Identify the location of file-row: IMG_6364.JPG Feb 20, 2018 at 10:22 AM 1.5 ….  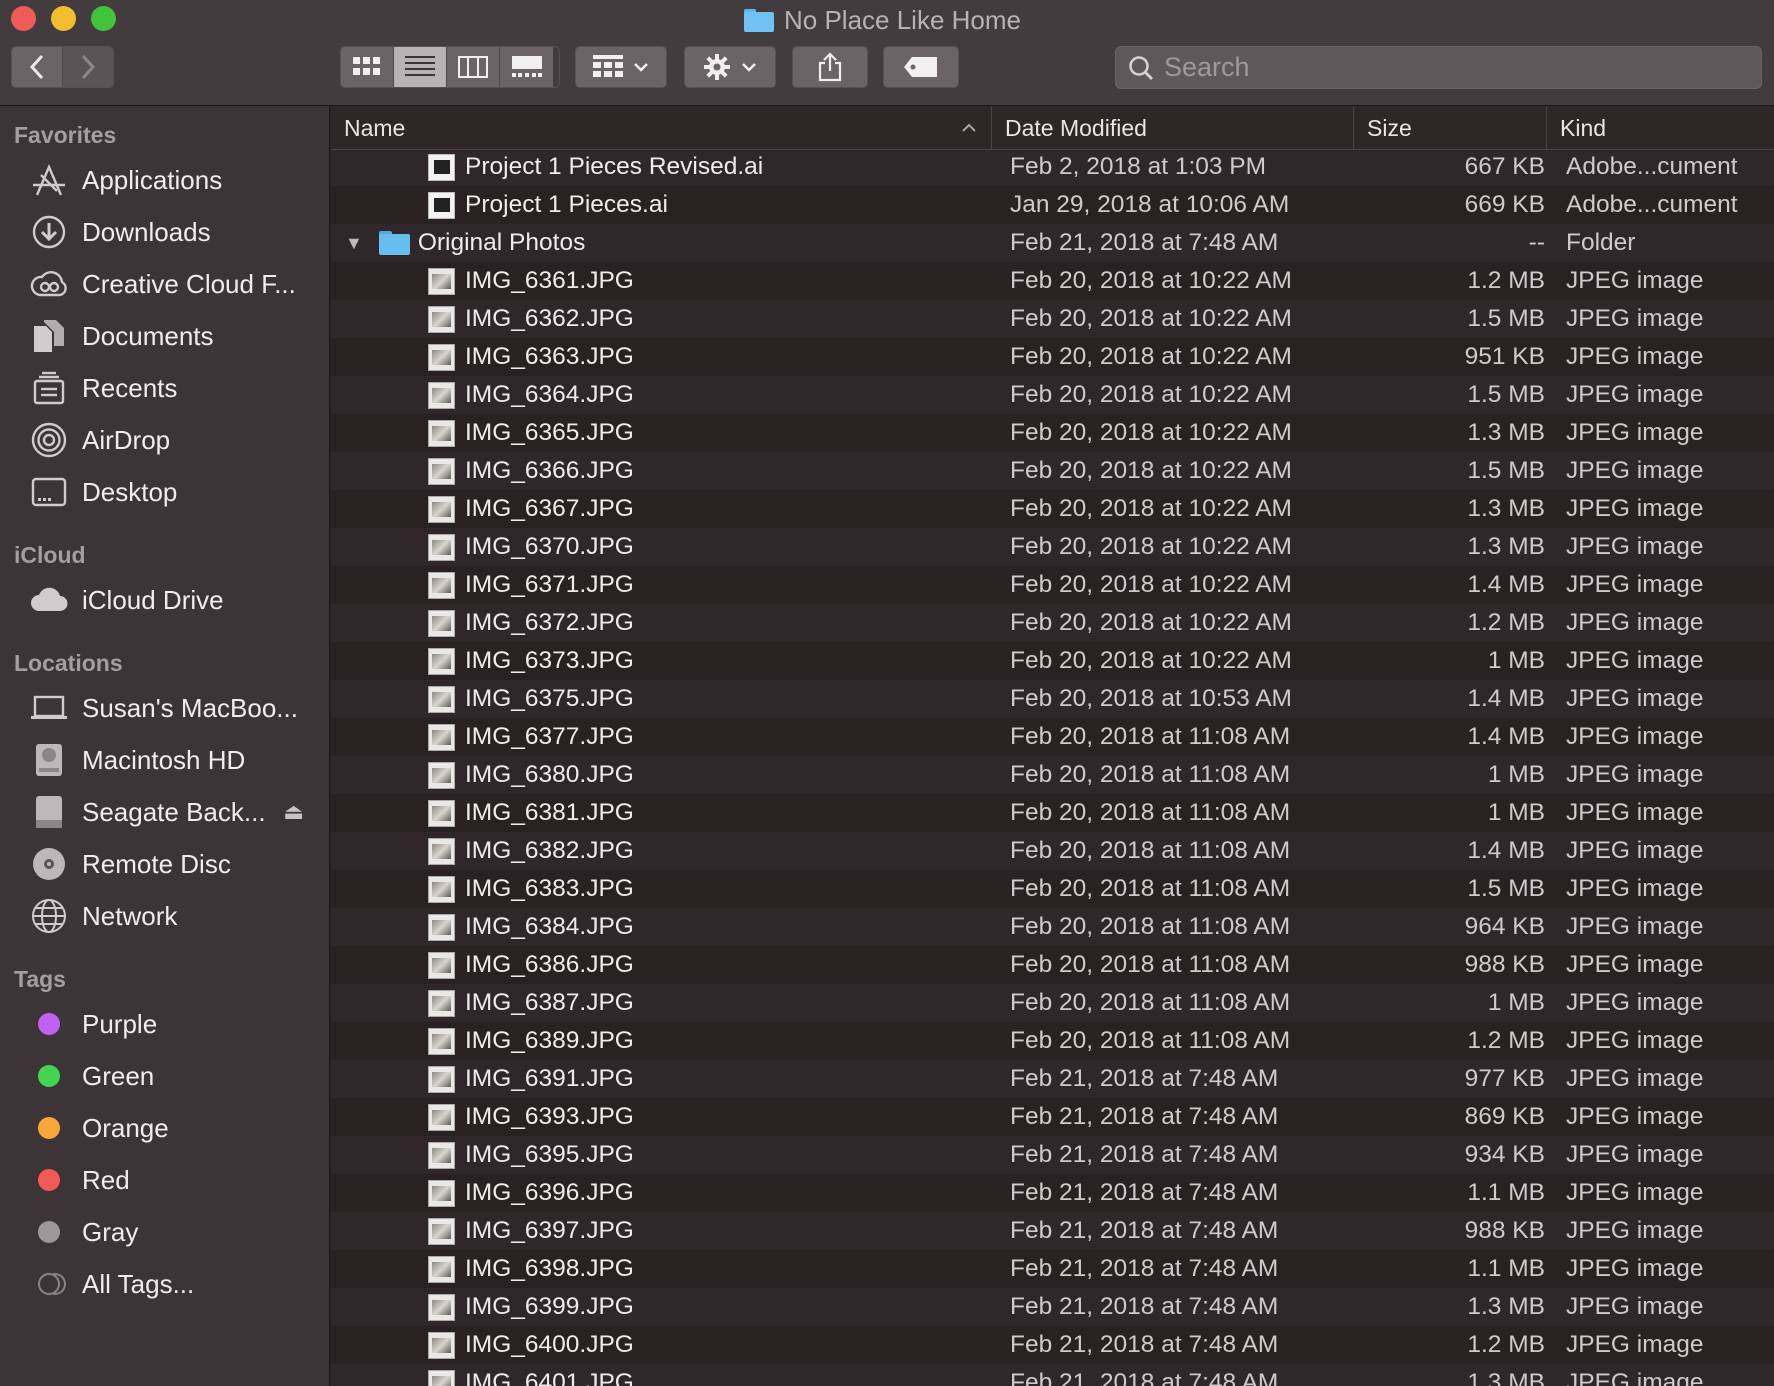
(1052, 395).